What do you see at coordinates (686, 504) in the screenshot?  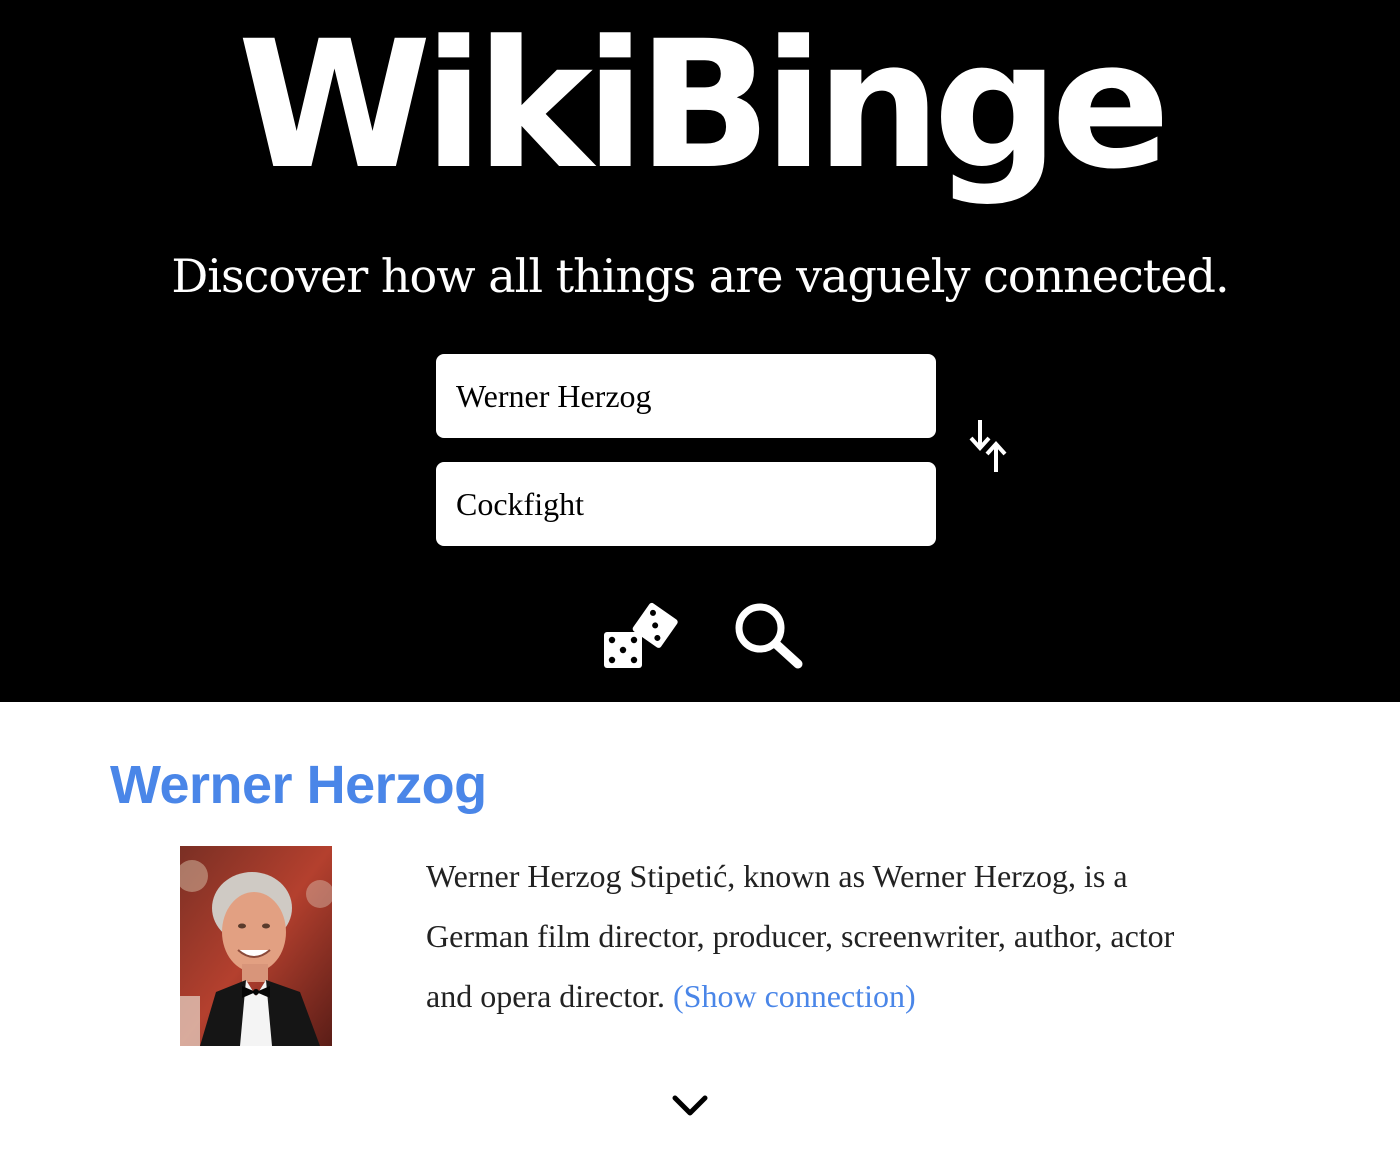 I see `to-article-input` at bounding box center [686, 504].